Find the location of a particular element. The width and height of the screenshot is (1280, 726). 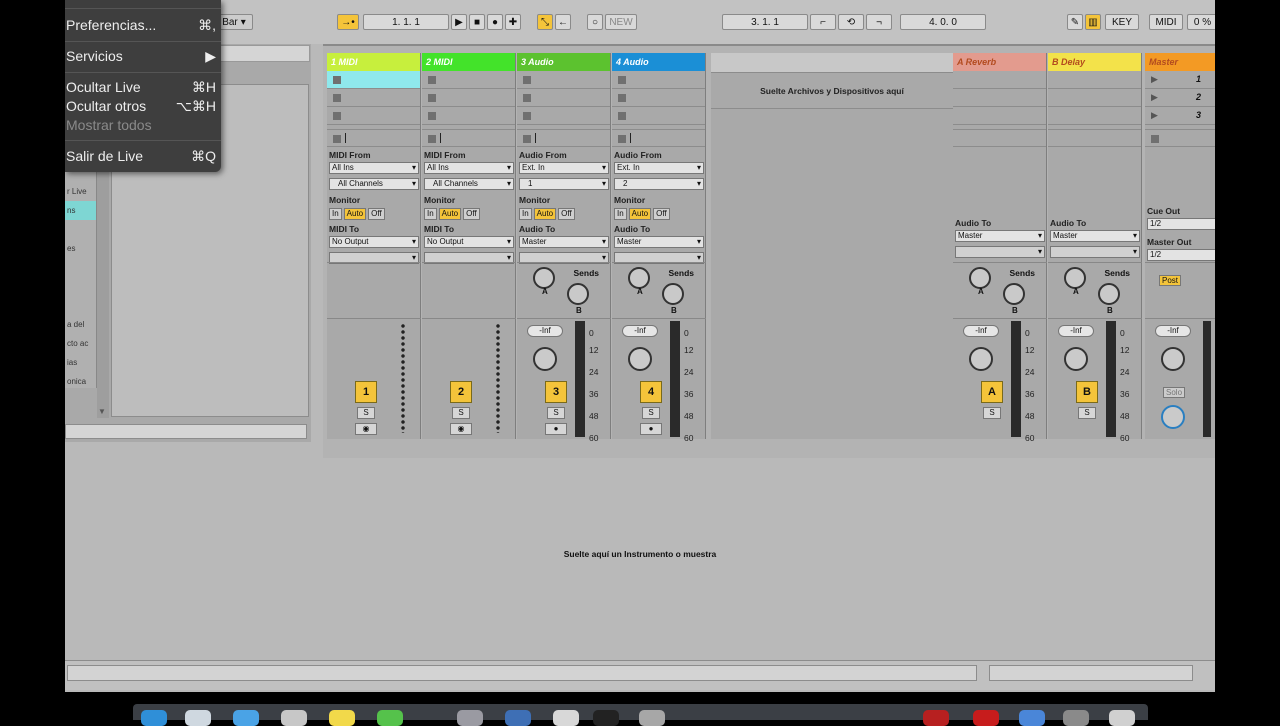

ableton-live-icon is located at coordinates (566, 718).